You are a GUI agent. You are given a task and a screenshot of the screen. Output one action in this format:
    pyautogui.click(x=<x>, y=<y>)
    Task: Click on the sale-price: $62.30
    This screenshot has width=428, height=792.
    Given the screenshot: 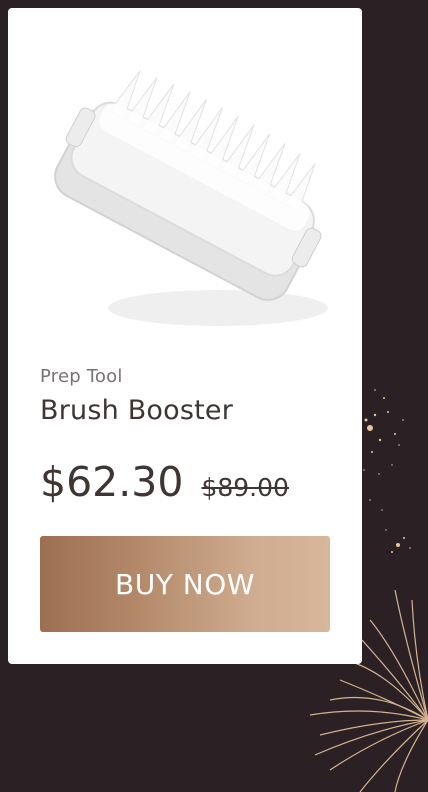 What is the action you would take?
    pyautogui.click(x=112, y=482)
    